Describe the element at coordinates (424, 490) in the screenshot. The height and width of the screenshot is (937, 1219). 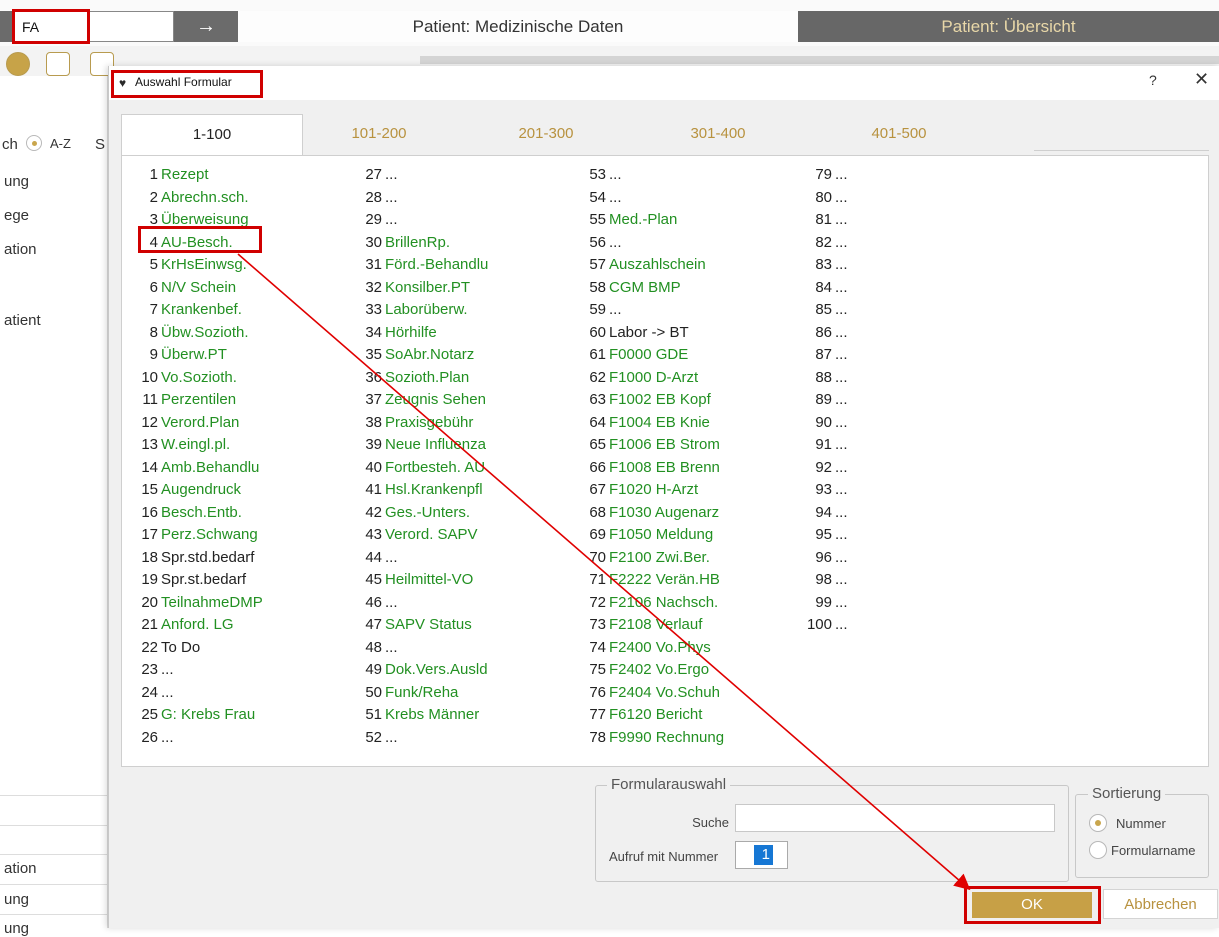
I see `form-item: 41 Hsl.Krankenpfl` at that location.